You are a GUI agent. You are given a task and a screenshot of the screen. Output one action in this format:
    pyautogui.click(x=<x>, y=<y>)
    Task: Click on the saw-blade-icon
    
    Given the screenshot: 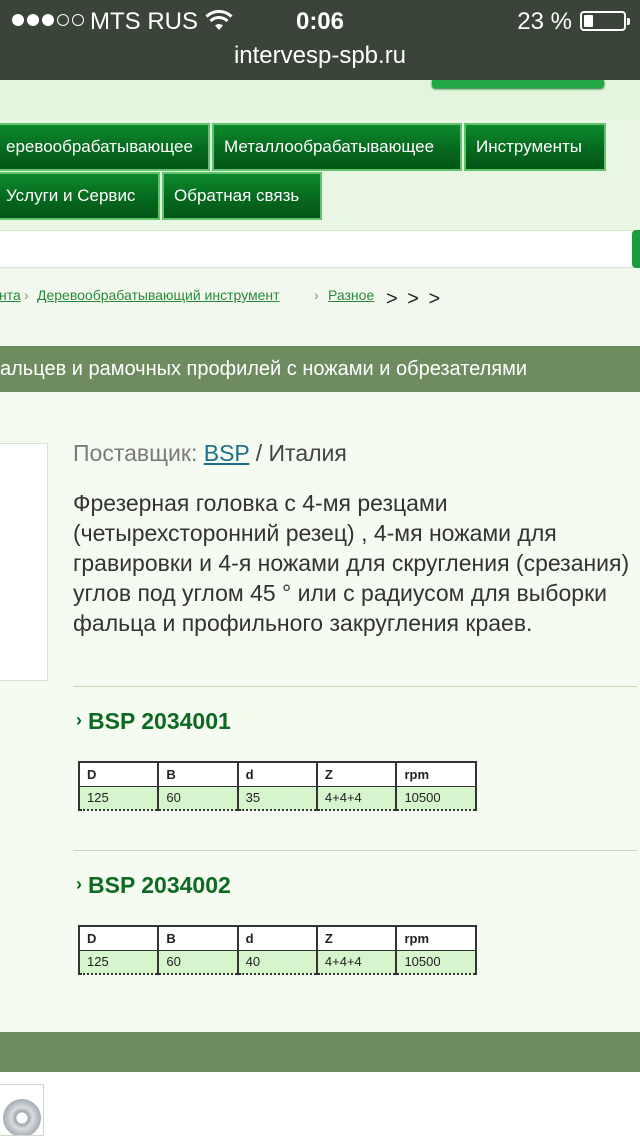 What is the action you would take?
    pyautogui.click(x=22, y=1117)
    